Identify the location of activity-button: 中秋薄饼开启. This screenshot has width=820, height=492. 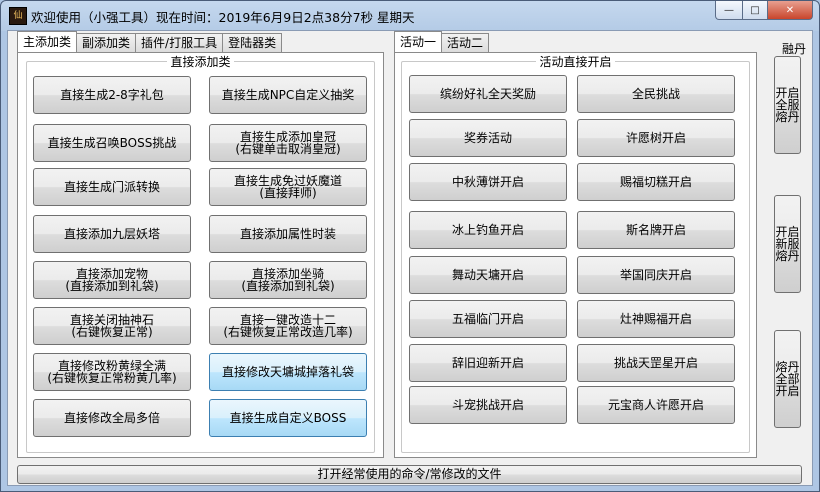
(488, 182).